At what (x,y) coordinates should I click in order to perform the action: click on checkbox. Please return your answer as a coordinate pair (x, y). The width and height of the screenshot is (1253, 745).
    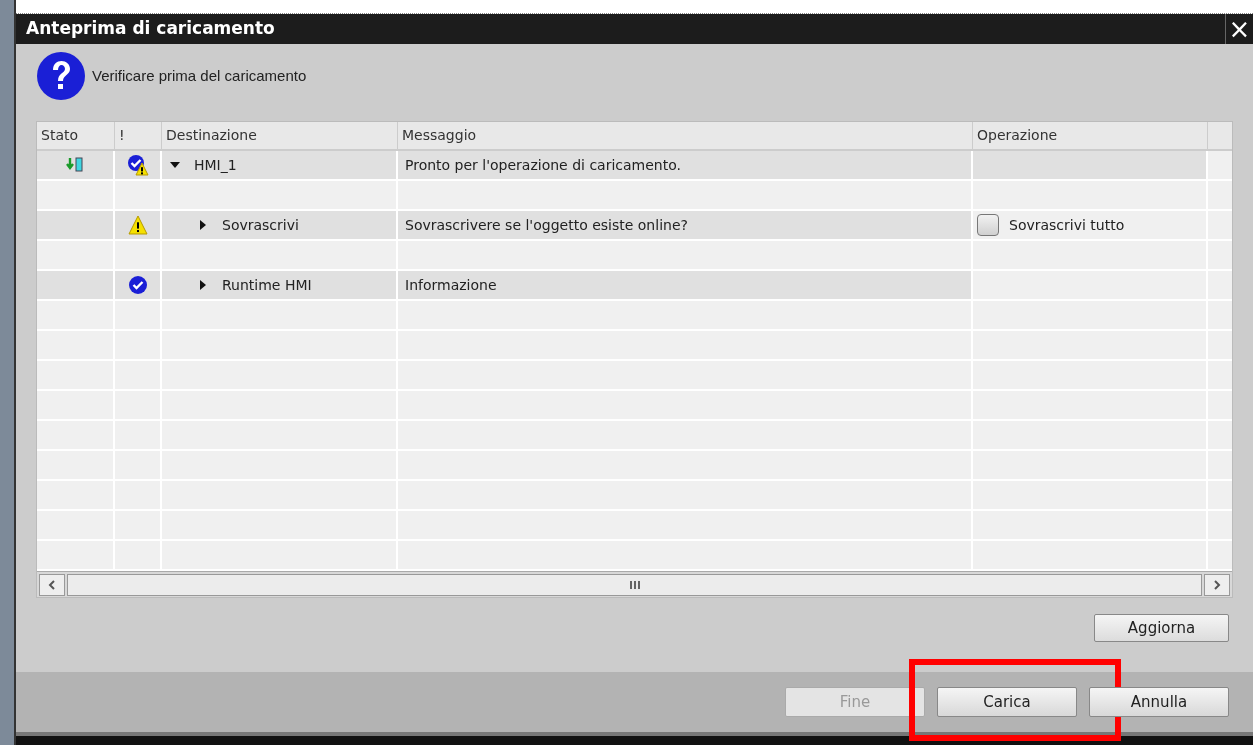
    Looking at the image, I should click on (988, 225).